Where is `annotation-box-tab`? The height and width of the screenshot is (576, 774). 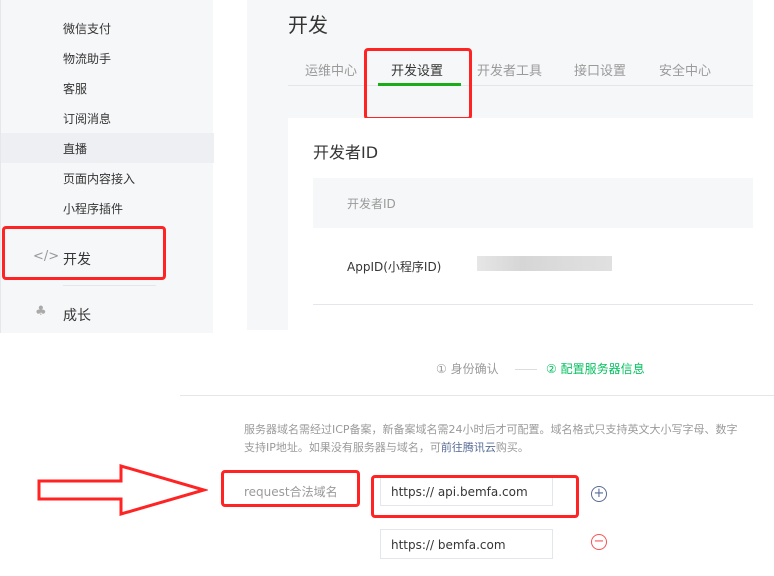
annotation-box-tab is located at coordinates (418, 84).